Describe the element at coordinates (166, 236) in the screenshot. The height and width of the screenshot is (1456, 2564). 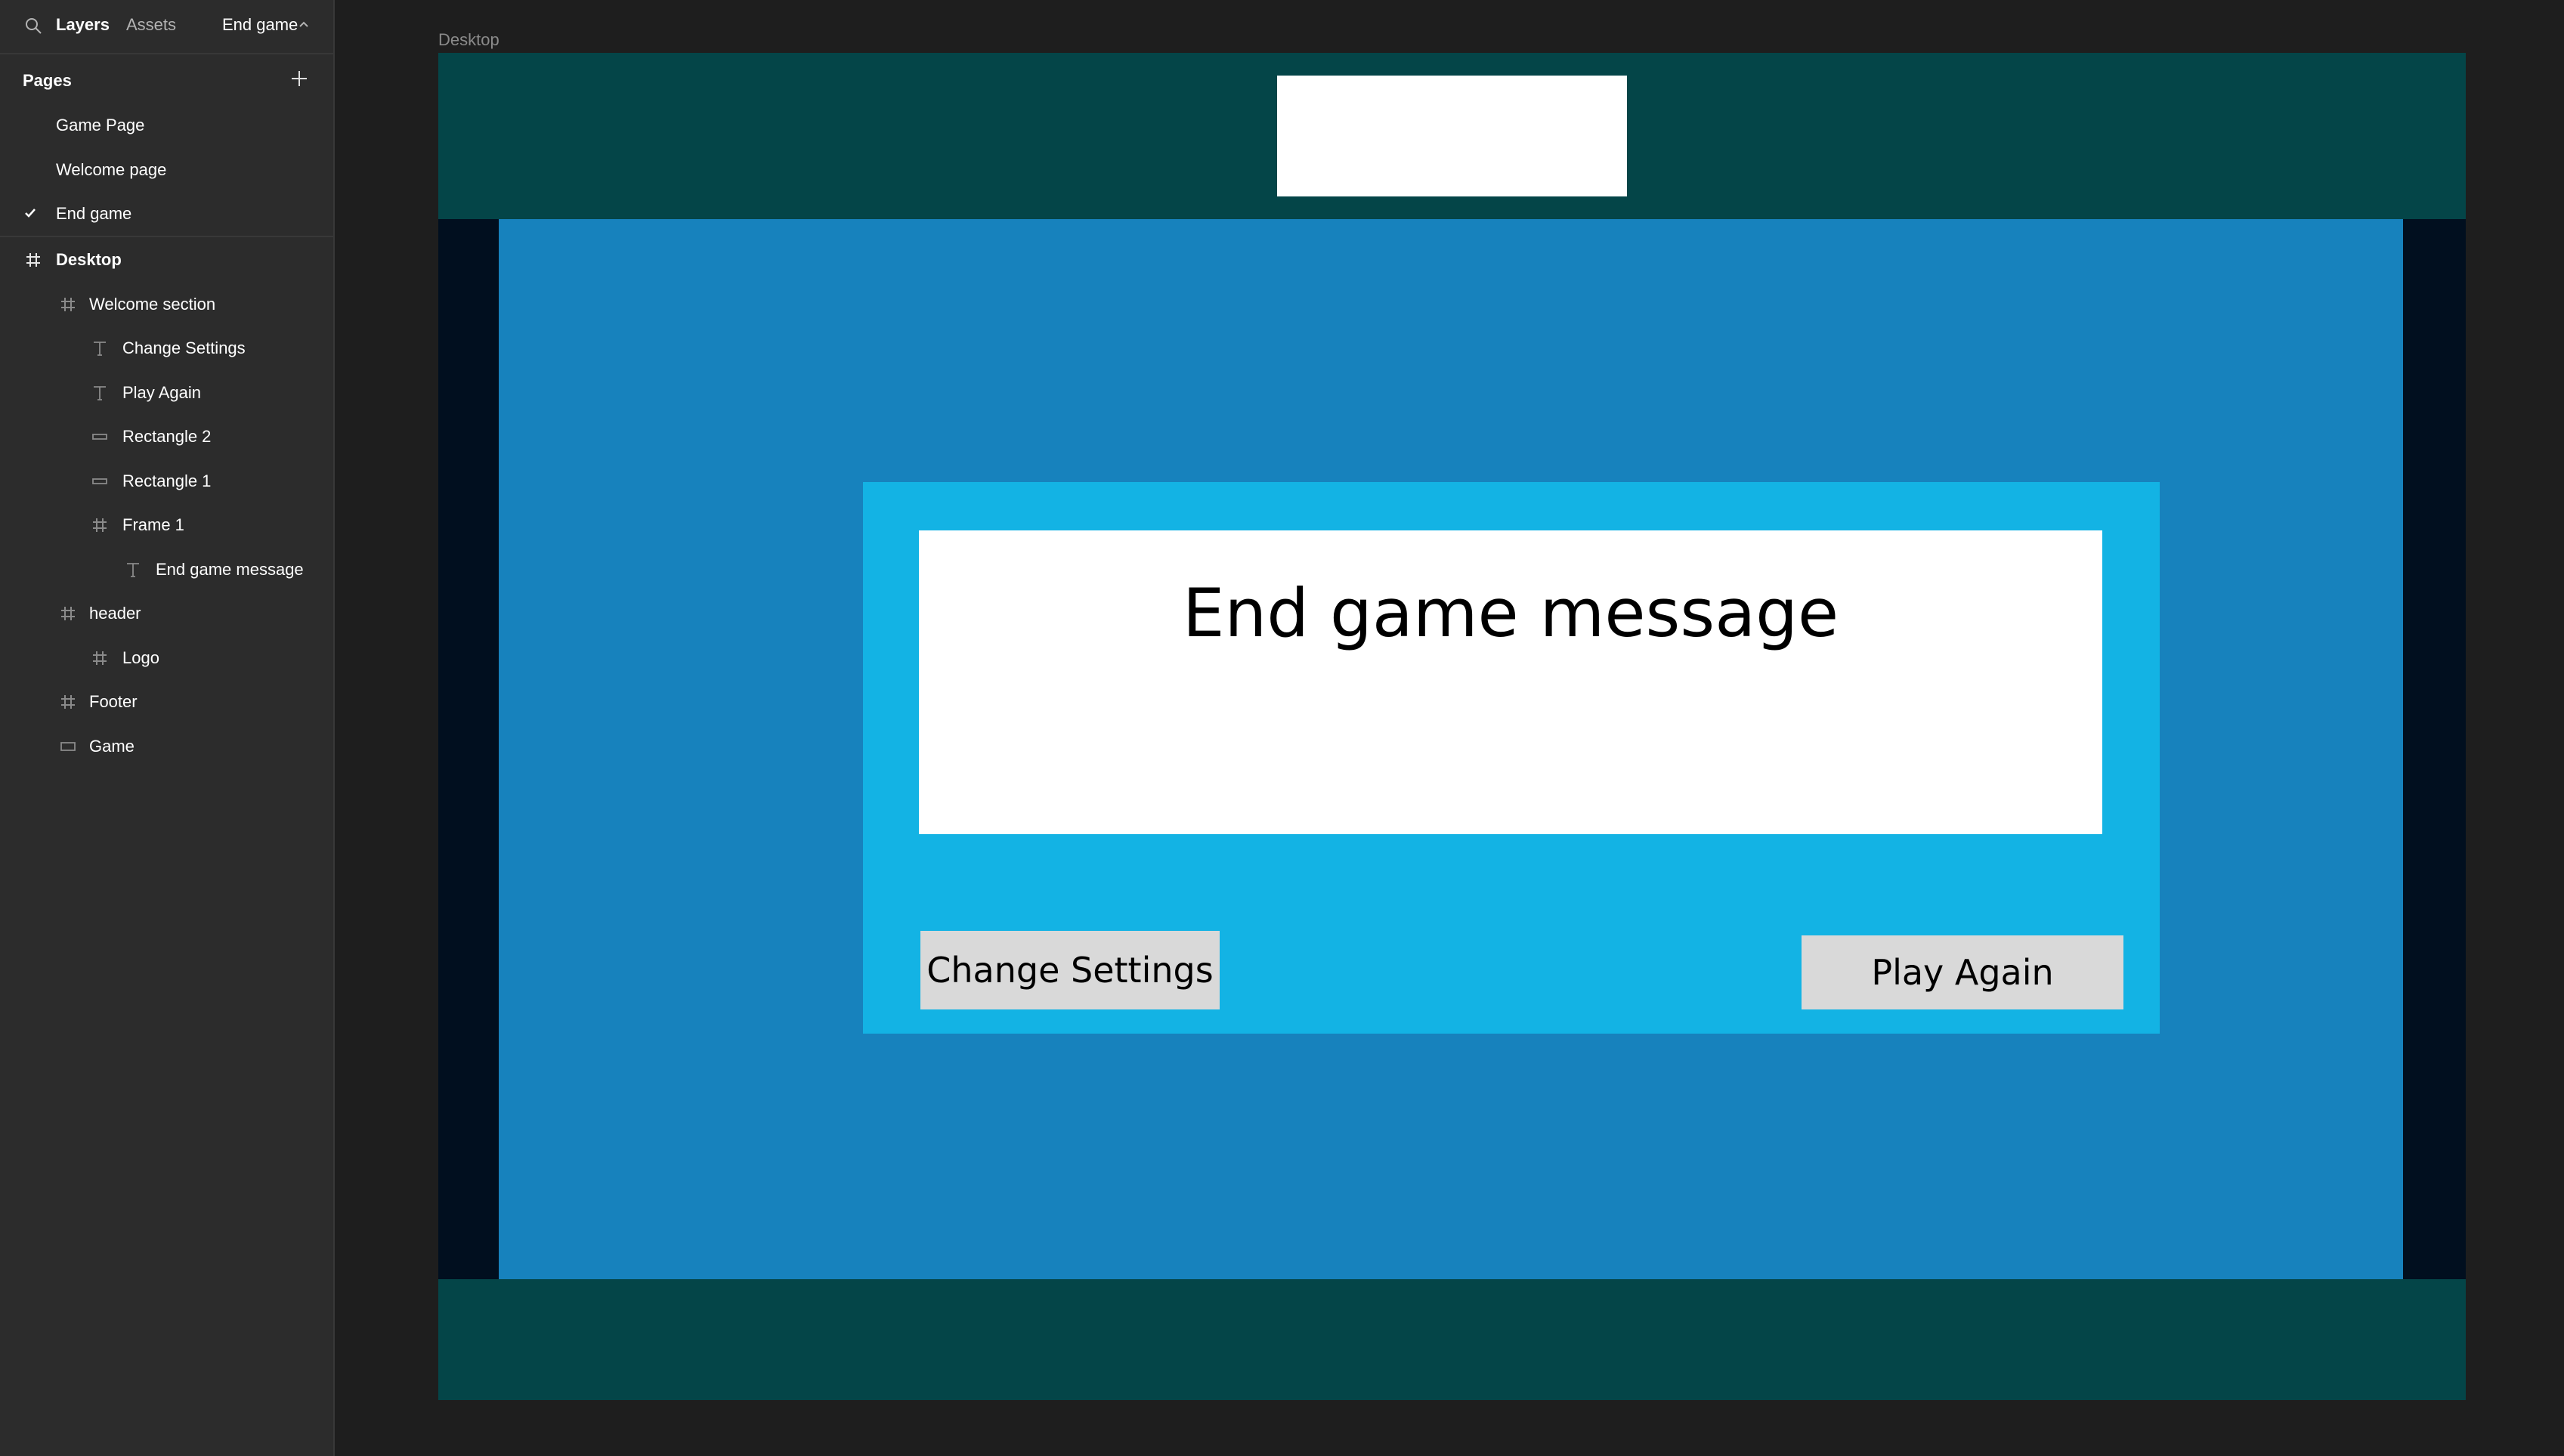
I see `divider` at that location.